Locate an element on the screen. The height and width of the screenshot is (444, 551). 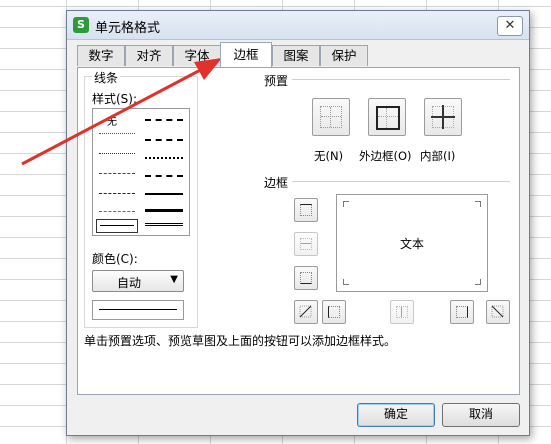
tab-font: 字体 is located at coordinates (197, 55).